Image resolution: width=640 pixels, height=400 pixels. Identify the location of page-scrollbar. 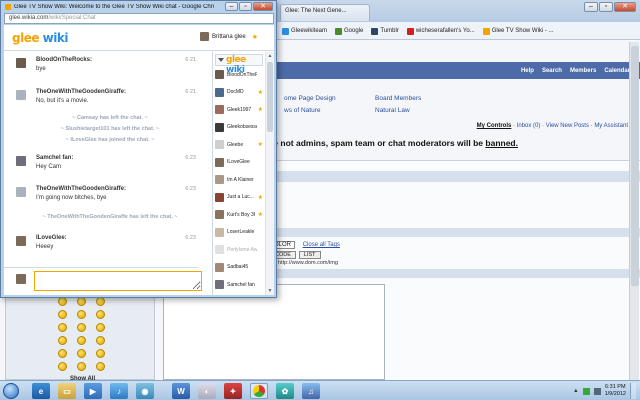
(634, 211).